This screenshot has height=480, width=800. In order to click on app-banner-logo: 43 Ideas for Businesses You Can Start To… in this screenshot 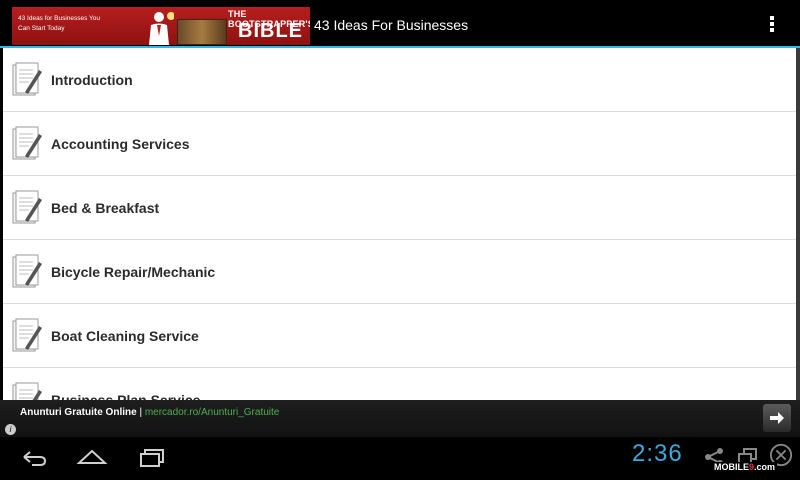, I will do `click(161, 26)`.